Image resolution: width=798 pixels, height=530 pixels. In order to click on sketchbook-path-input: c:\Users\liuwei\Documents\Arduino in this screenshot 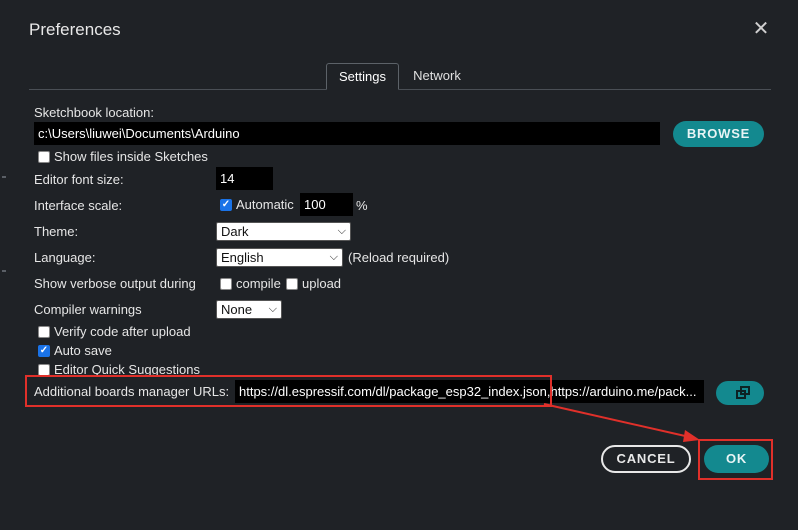, I will do `click(347, 133)`.